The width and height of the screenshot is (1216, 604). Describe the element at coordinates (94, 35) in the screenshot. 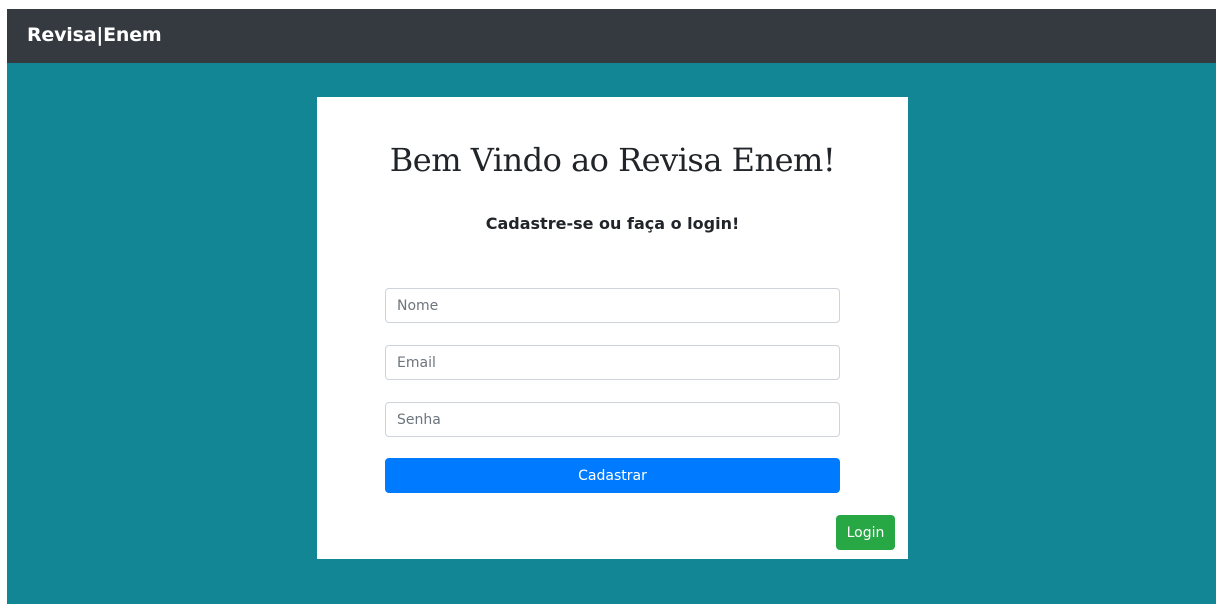

I see `navbar-brand: Revisa|Enem` at that location.